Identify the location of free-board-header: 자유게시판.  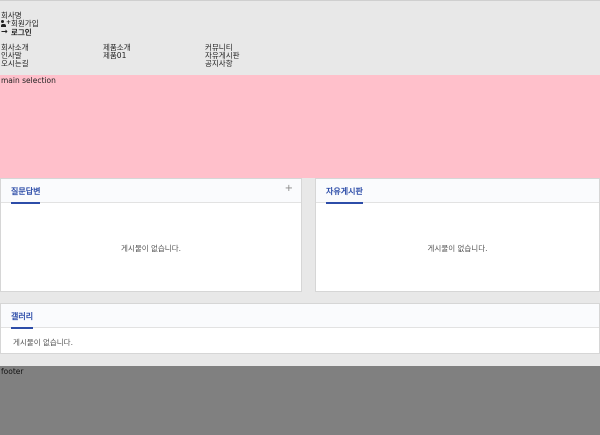
(457, 191).